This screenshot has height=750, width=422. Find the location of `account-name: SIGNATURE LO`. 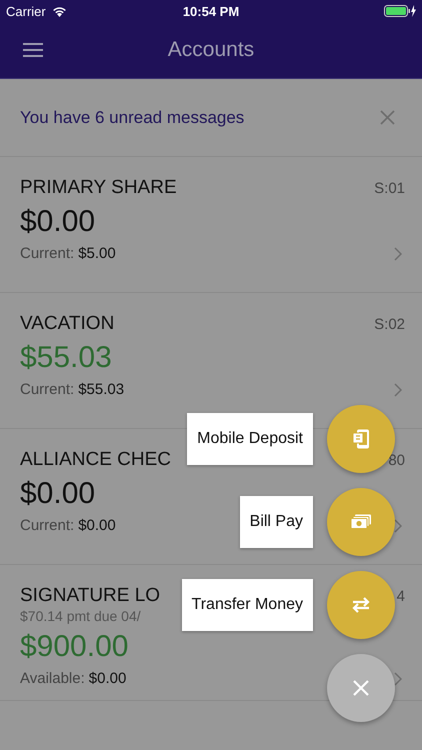

account-name: SIGNATURE LO is located at coordinates (90, 596).